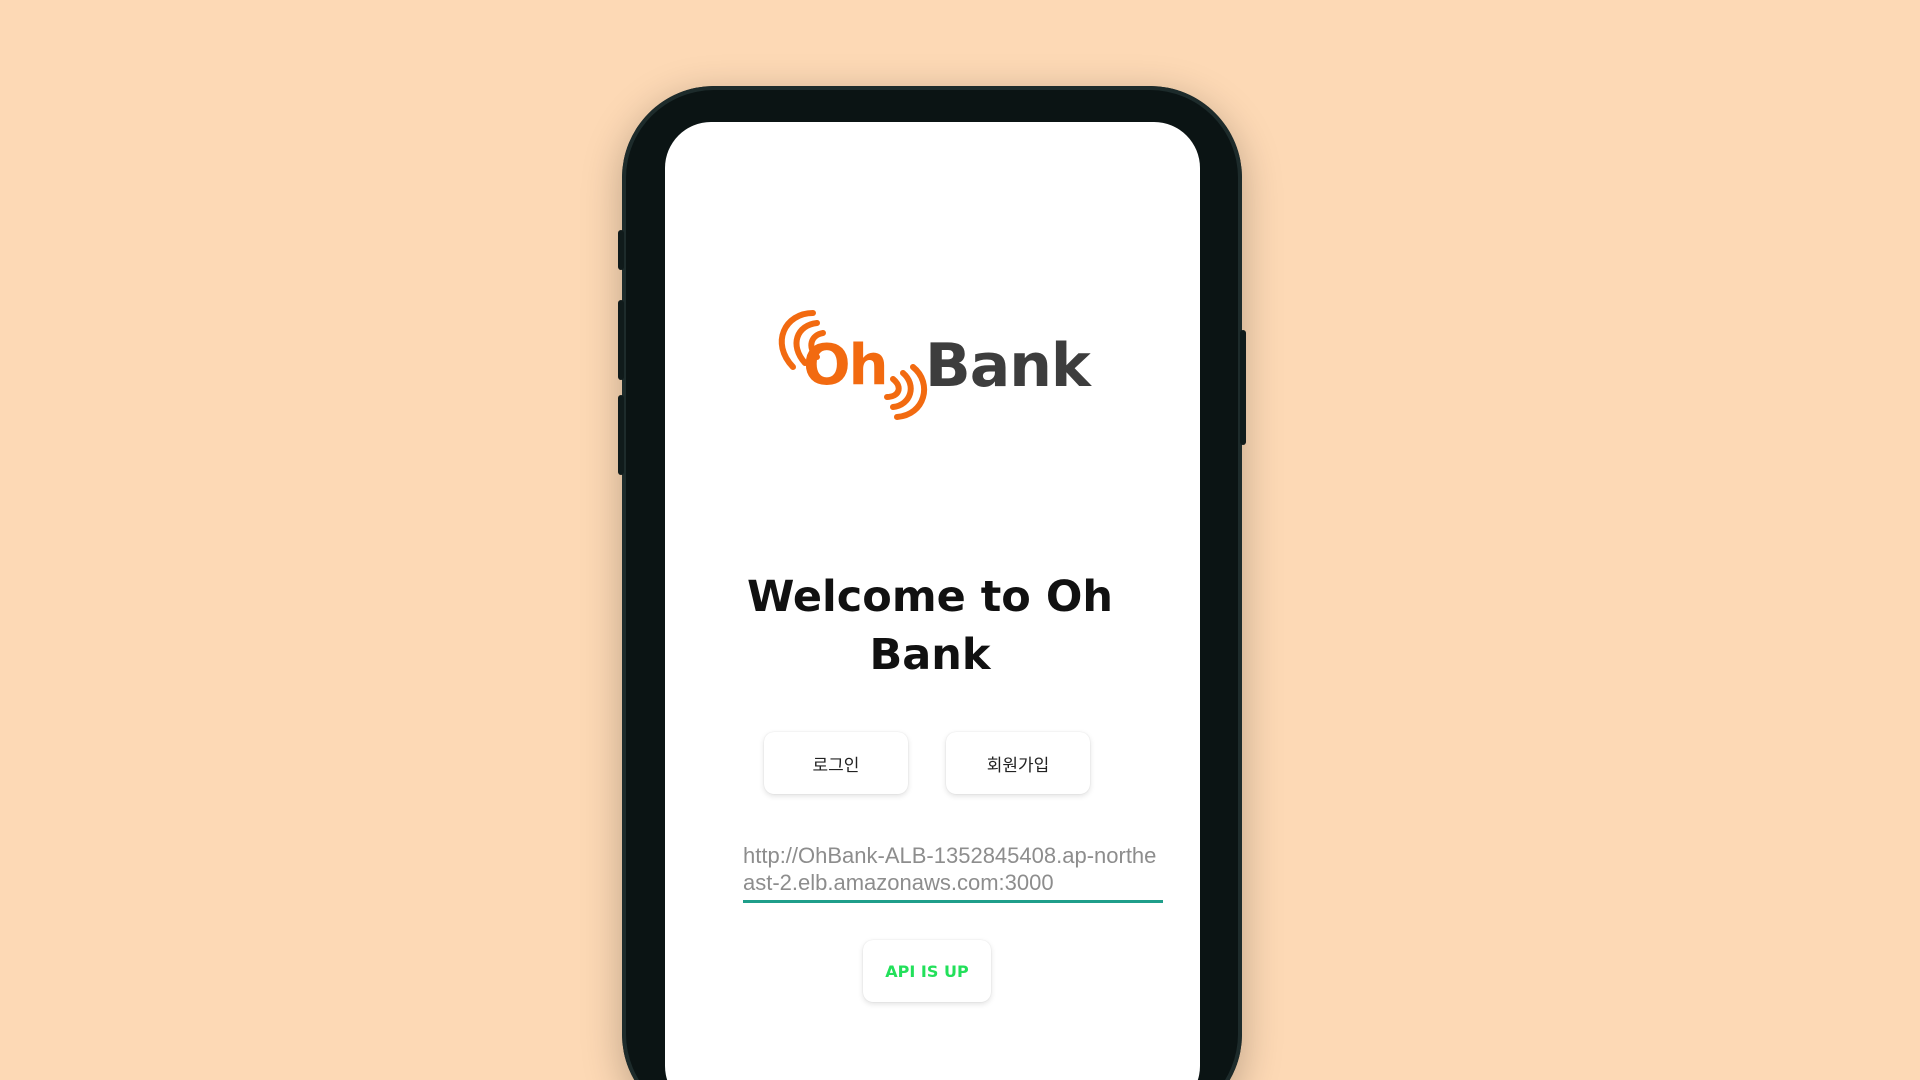 Image resolution: width=1920 pixels, height=1080 pixels. Describe the element at coordinates (1018, 763) in the screenshot. I see `signup-button: 회원가입` at that location.